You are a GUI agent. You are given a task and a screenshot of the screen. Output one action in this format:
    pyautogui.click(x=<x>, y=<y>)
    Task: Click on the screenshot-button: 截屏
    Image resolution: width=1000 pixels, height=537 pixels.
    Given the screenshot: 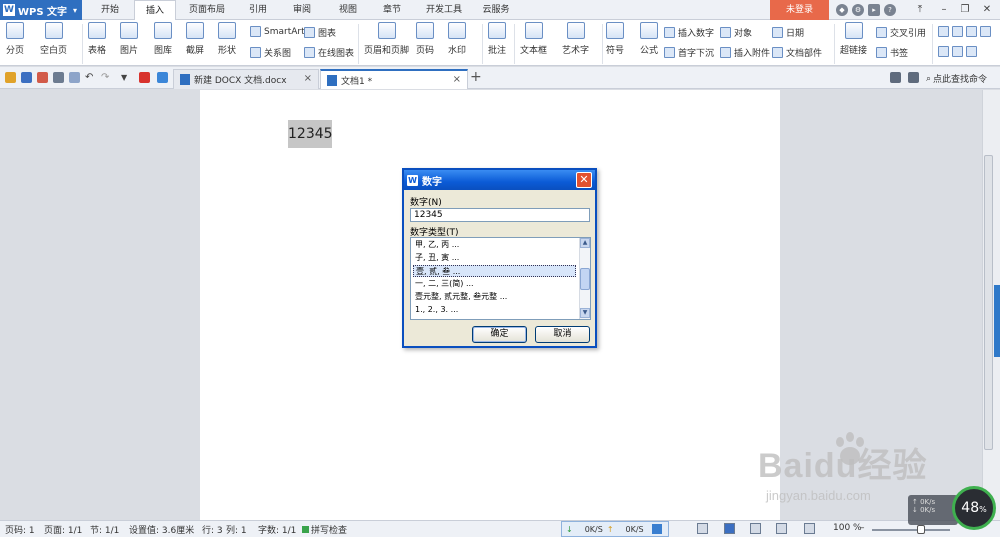 What is the action you would take?
    pyautogui.click(x=195, y=39)
    